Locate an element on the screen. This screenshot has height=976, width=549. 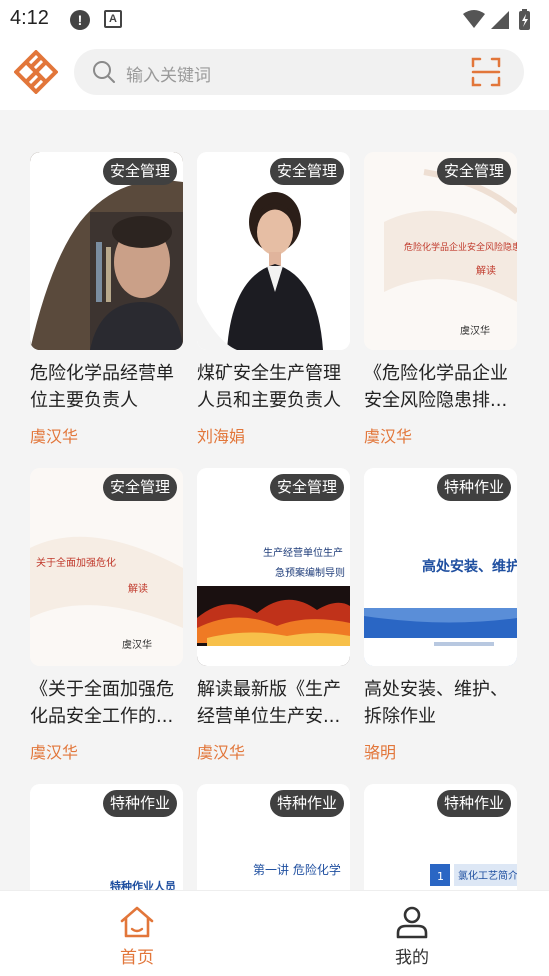
course-card: 特种作业人员 特种作业 is located at coordinates (106, 837).